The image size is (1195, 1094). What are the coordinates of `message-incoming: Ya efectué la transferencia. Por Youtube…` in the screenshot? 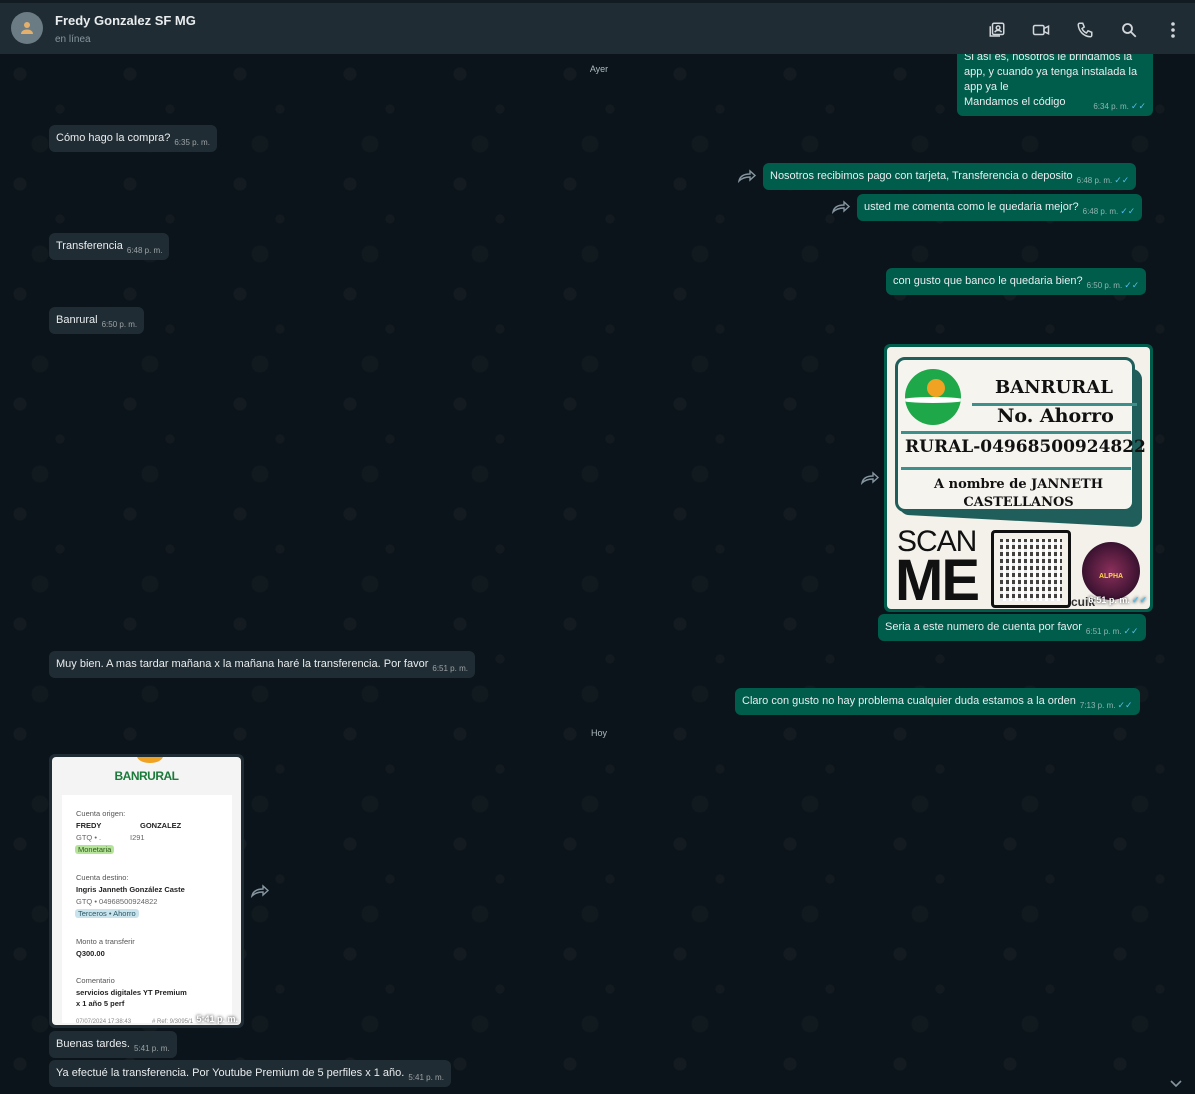 It's located at (250, 1073).